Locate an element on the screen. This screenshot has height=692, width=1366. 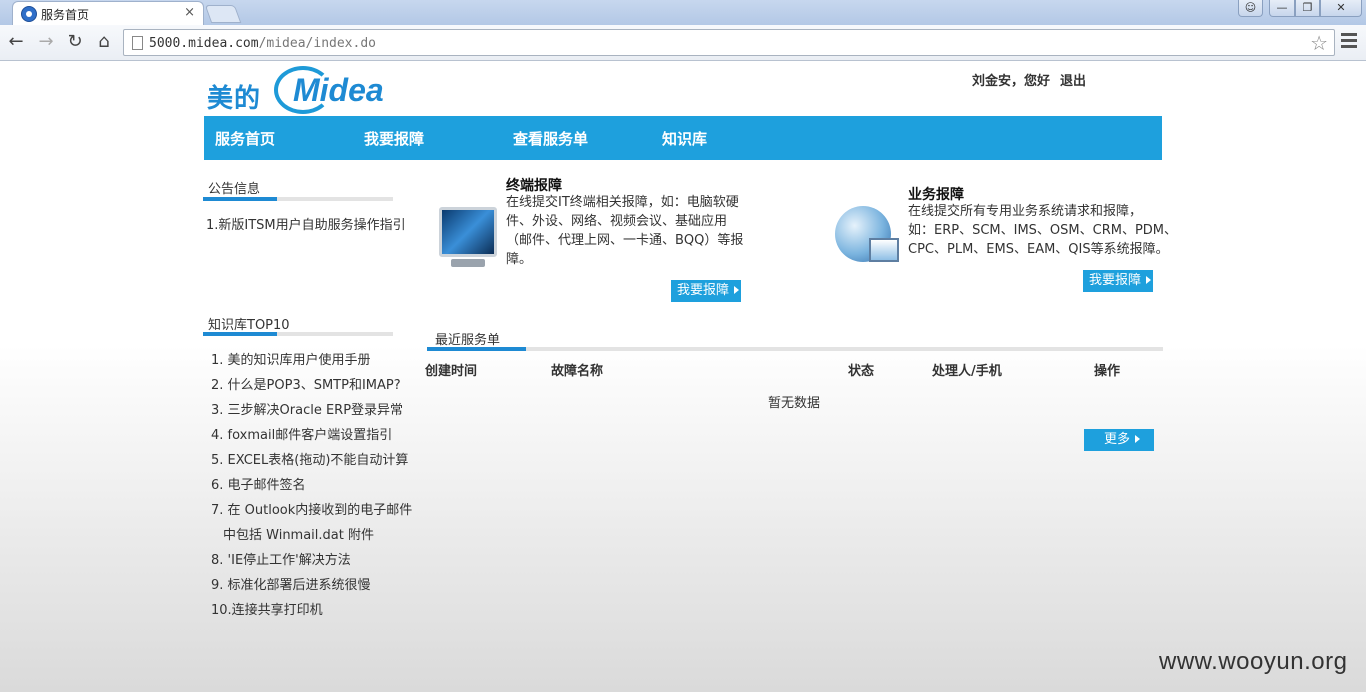
nav-item-home: 服务首页 is located at coordinates (245, 138).